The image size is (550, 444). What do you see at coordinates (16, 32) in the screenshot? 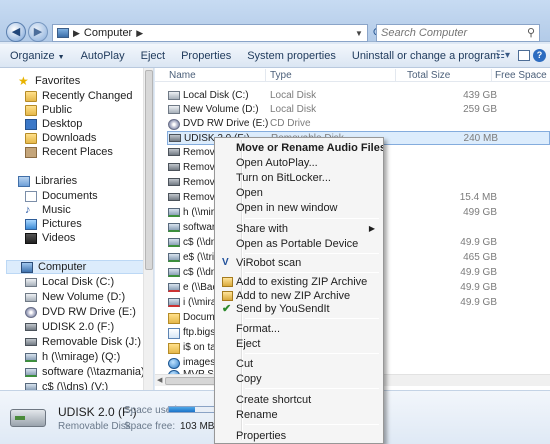
I see `back-button: ◀` at bounding box center [16, 32].